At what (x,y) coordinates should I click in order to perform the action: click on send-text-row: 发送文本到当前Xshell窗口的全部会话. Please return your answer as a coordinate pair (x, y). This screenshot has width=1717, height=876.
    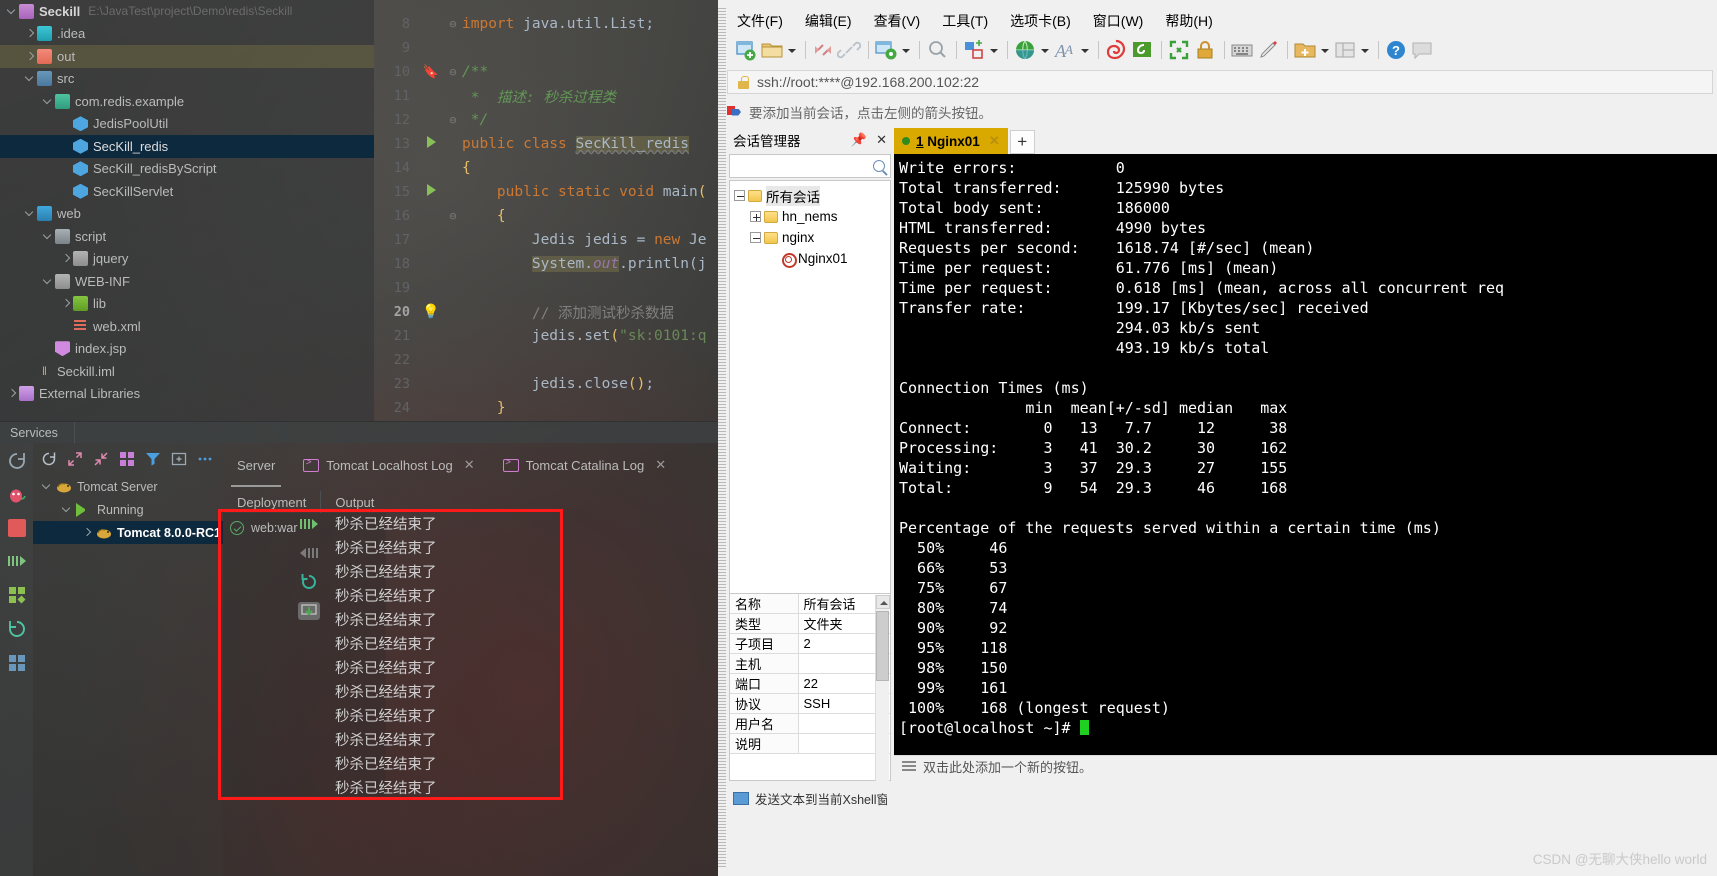
    Looking at the image, I should click on (810, 798).